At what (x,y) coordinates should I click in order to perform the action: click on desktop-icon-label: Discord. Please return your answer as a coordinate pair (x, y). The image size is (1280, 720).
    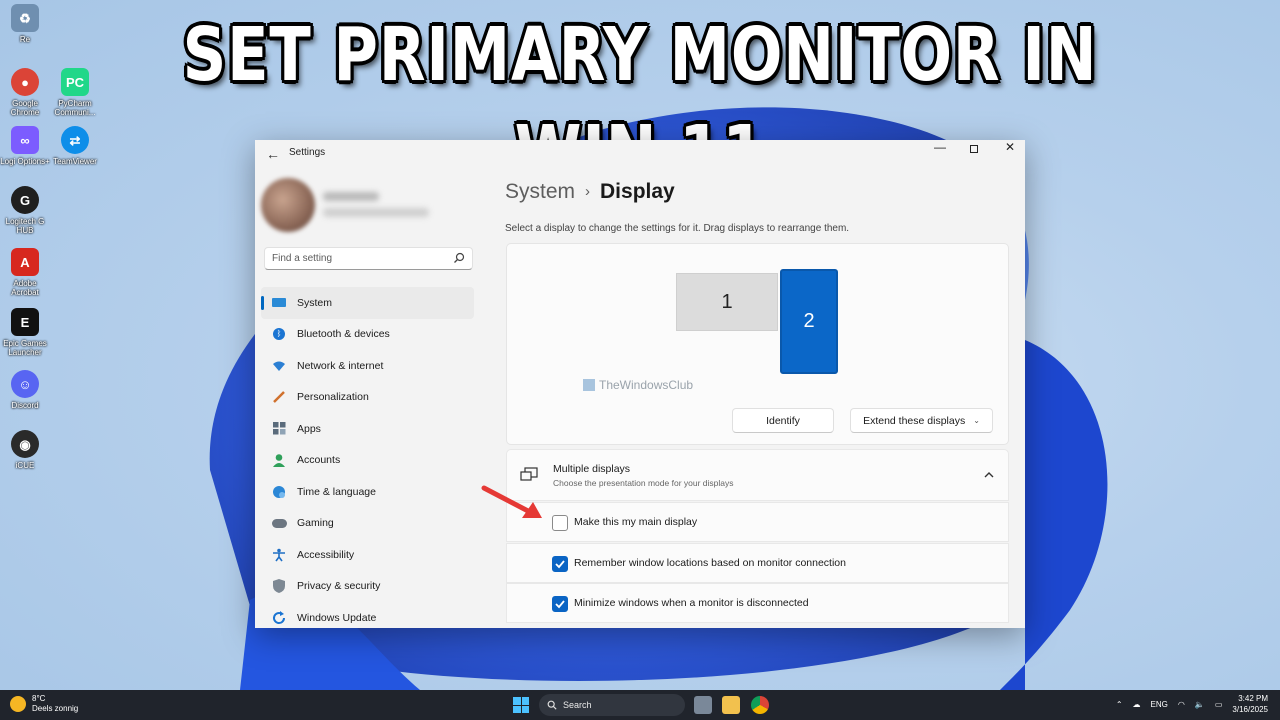
    Looking at the image, I should click on (25, 405).